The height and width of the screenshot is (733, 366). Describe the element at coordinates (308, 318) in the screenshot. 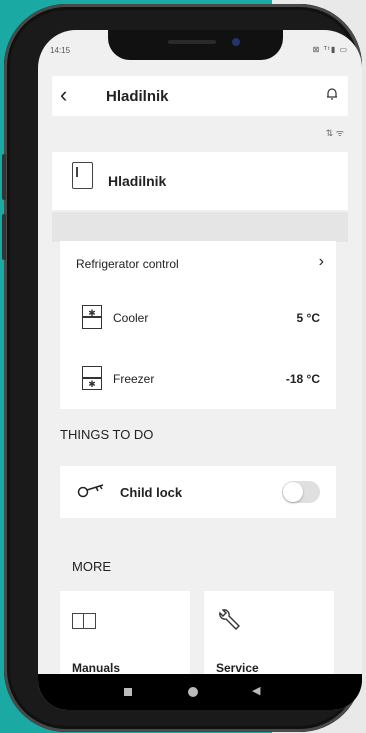

I see `cooler-temperature: 5 °C` at that location.